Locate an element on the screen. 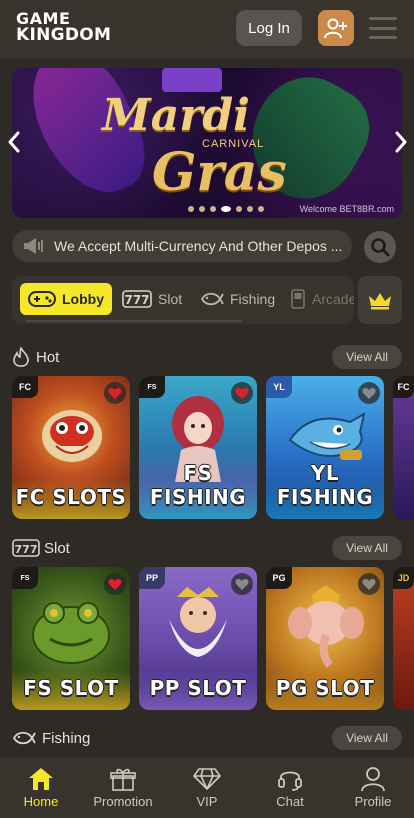  add-user-icon is located at coordinates (335, 28).